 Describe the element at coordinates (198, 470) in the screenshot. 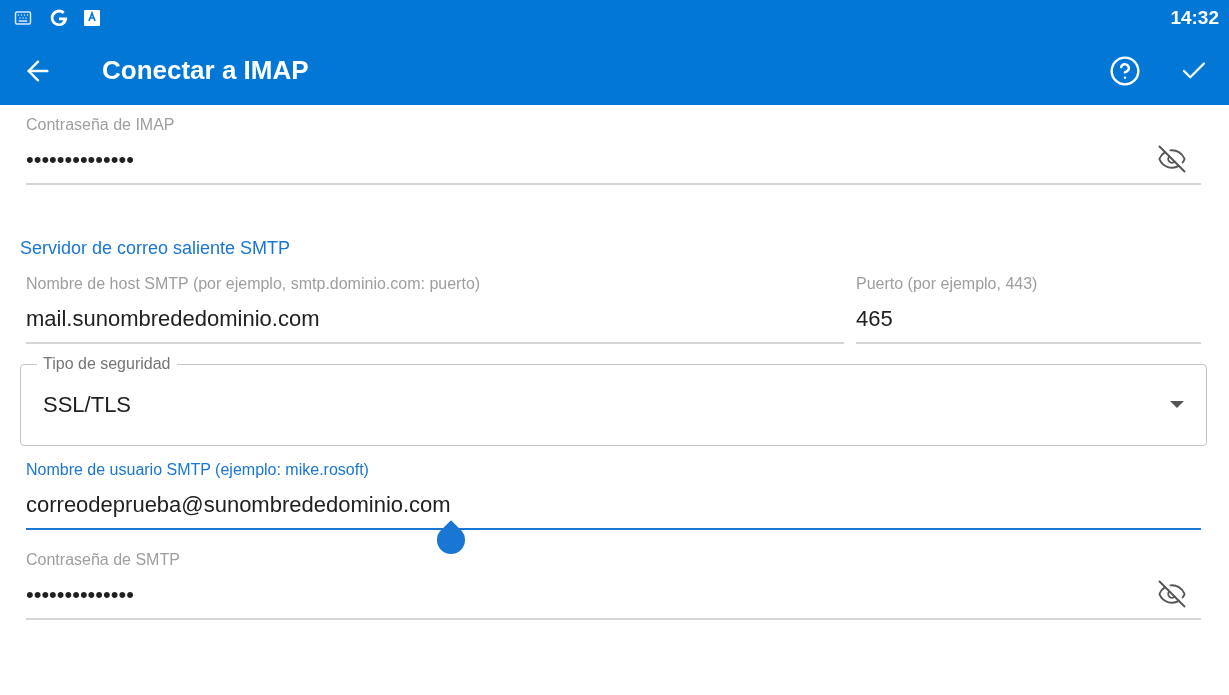

I see `field-label: Nombre de usuario SMTP (ejemplo: mike.rosoft)` at that location.